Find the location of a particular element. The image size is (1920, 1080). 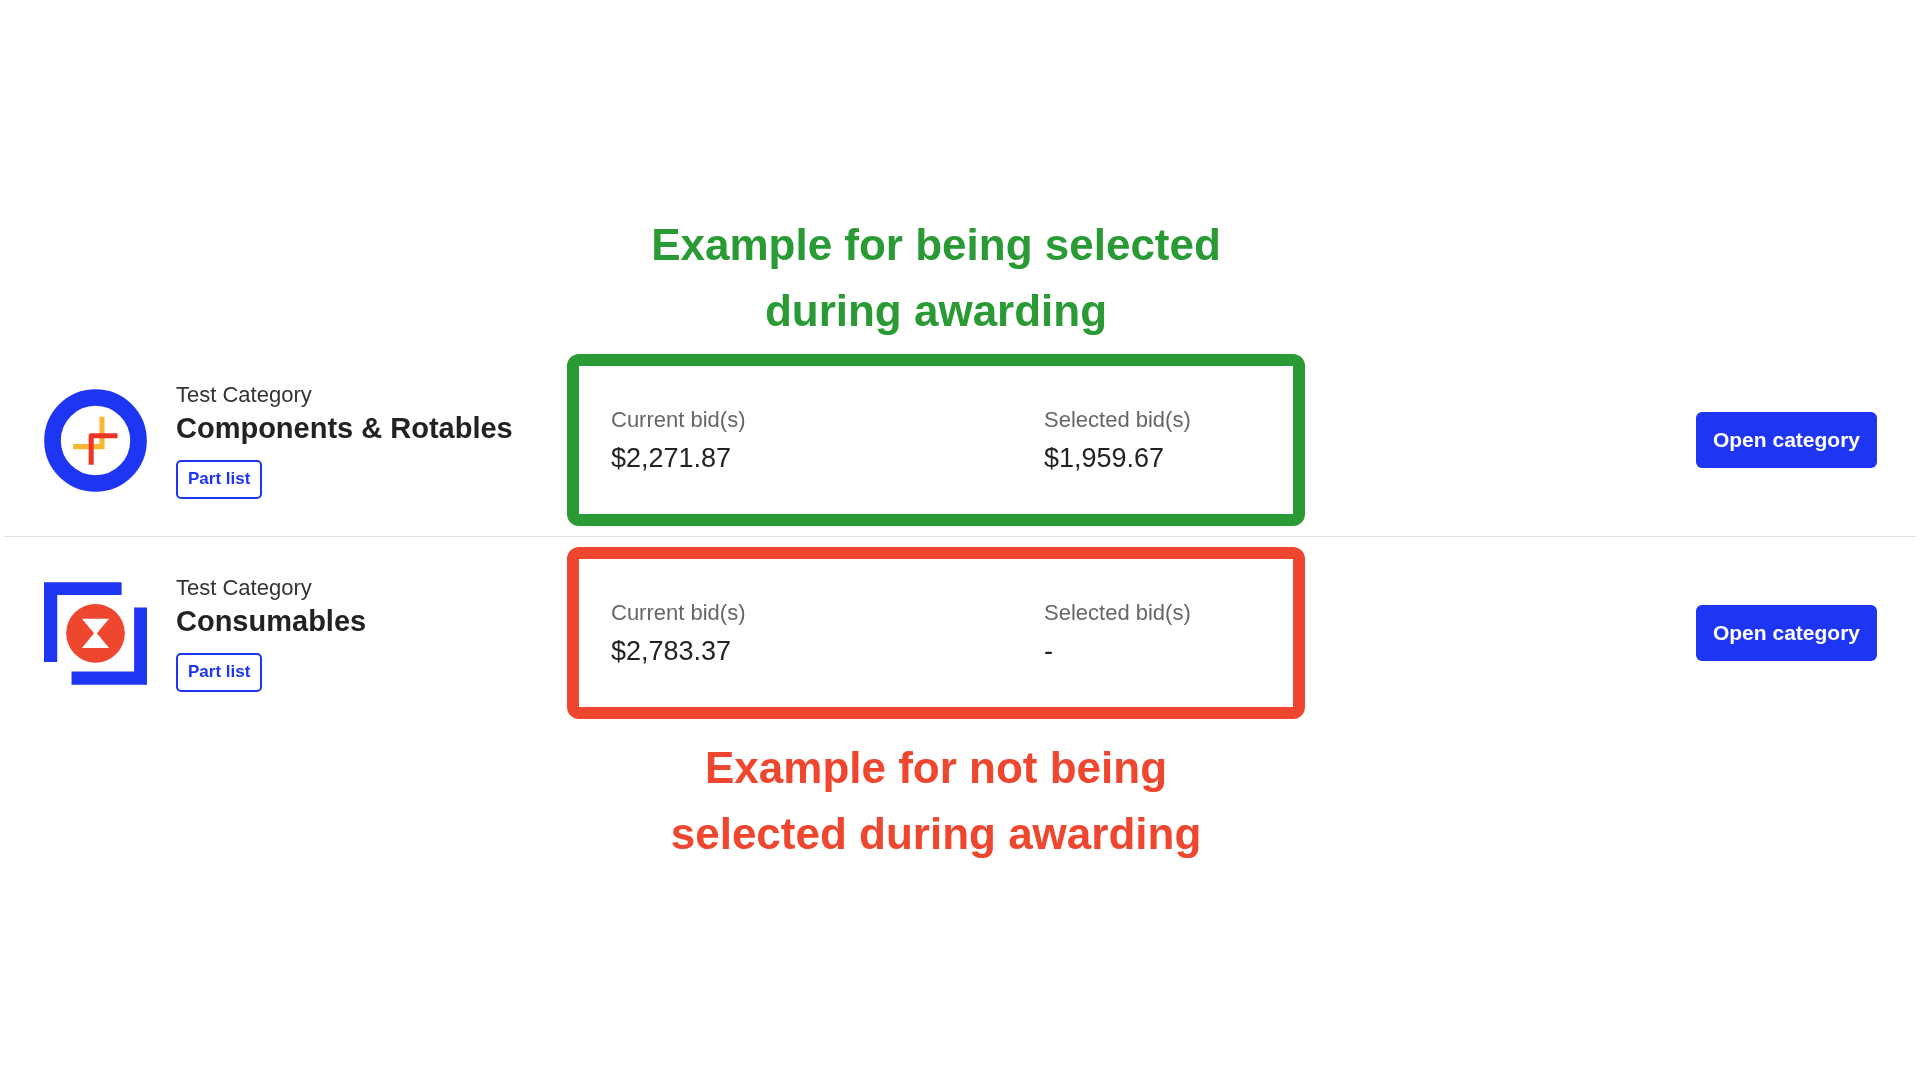

category-title: Consumables is located at coordinates (271, 620).